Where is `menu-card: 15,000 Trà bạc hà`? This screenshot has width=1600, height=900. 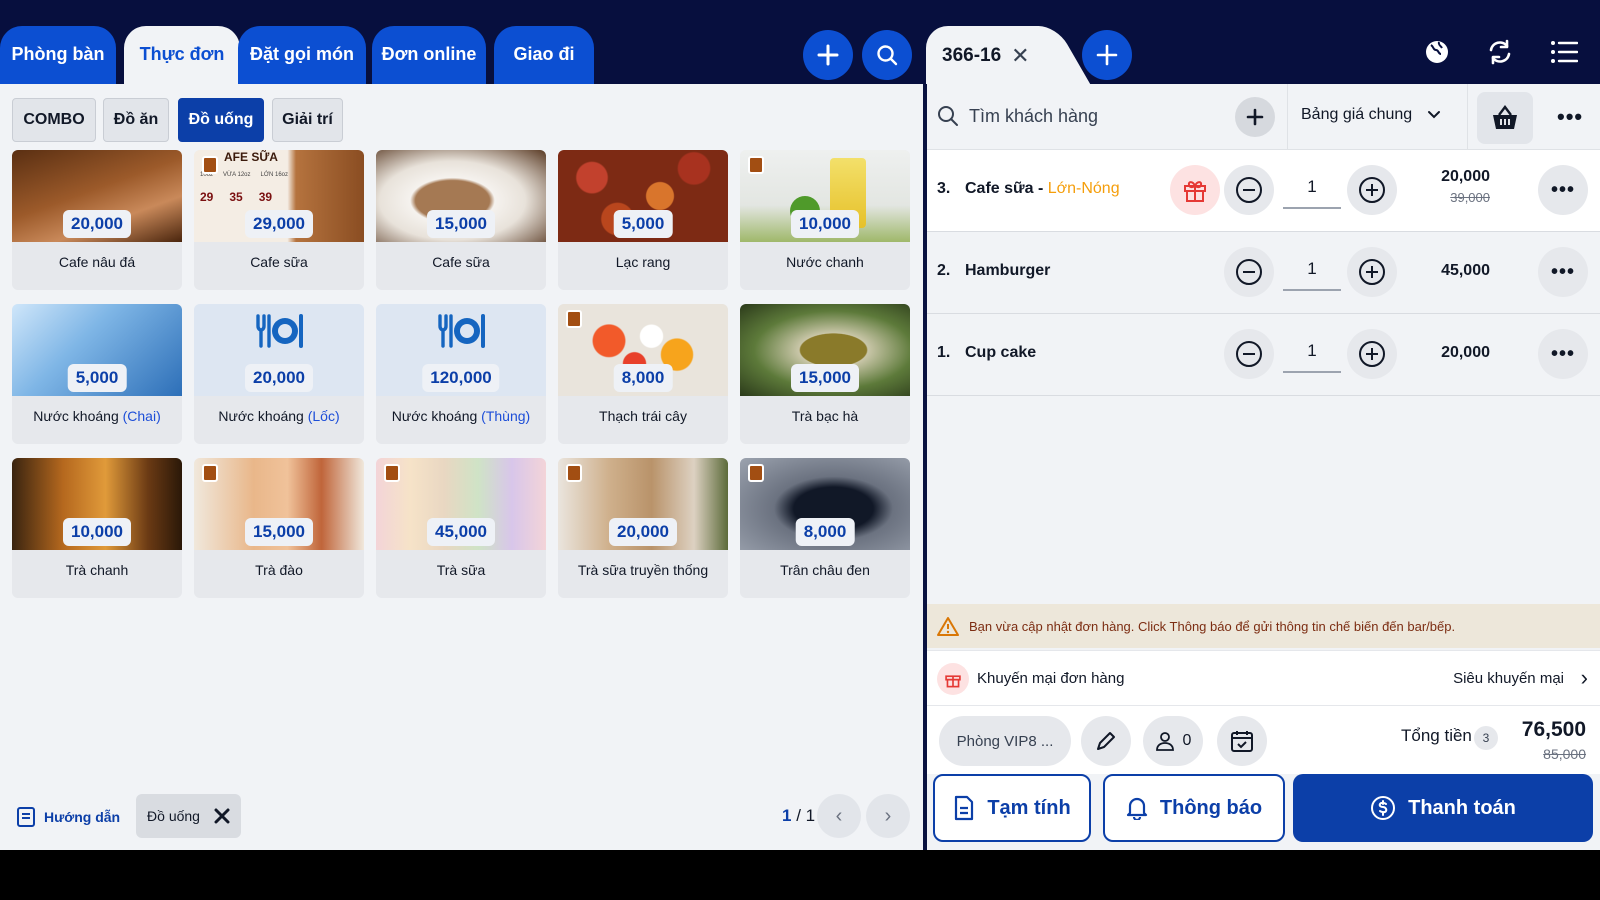
menu-card: 15,000 Trà bạc hà is located at coordinates (825, 374).